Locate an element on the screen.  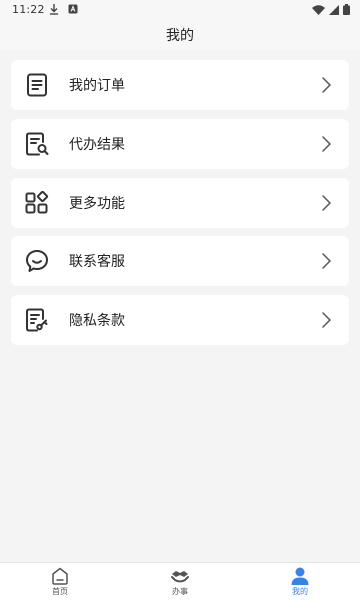
nav-label: 首页 is located at coordinates (60, 591).